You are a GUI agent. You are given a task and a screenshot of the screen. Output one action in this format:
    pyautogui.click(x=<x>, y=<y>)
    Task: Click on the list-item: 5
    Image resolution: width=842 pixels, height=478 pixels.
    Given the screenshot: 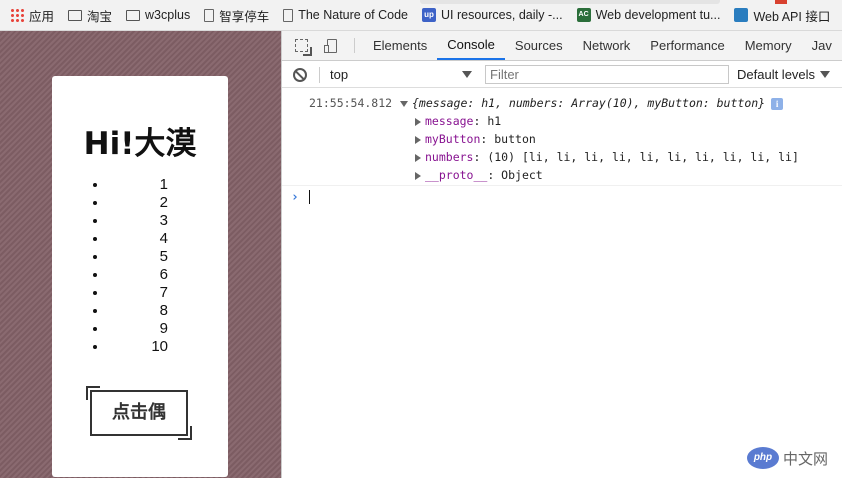 What is the action you would take?
    pyautogui.click(x=143, y=257)
    